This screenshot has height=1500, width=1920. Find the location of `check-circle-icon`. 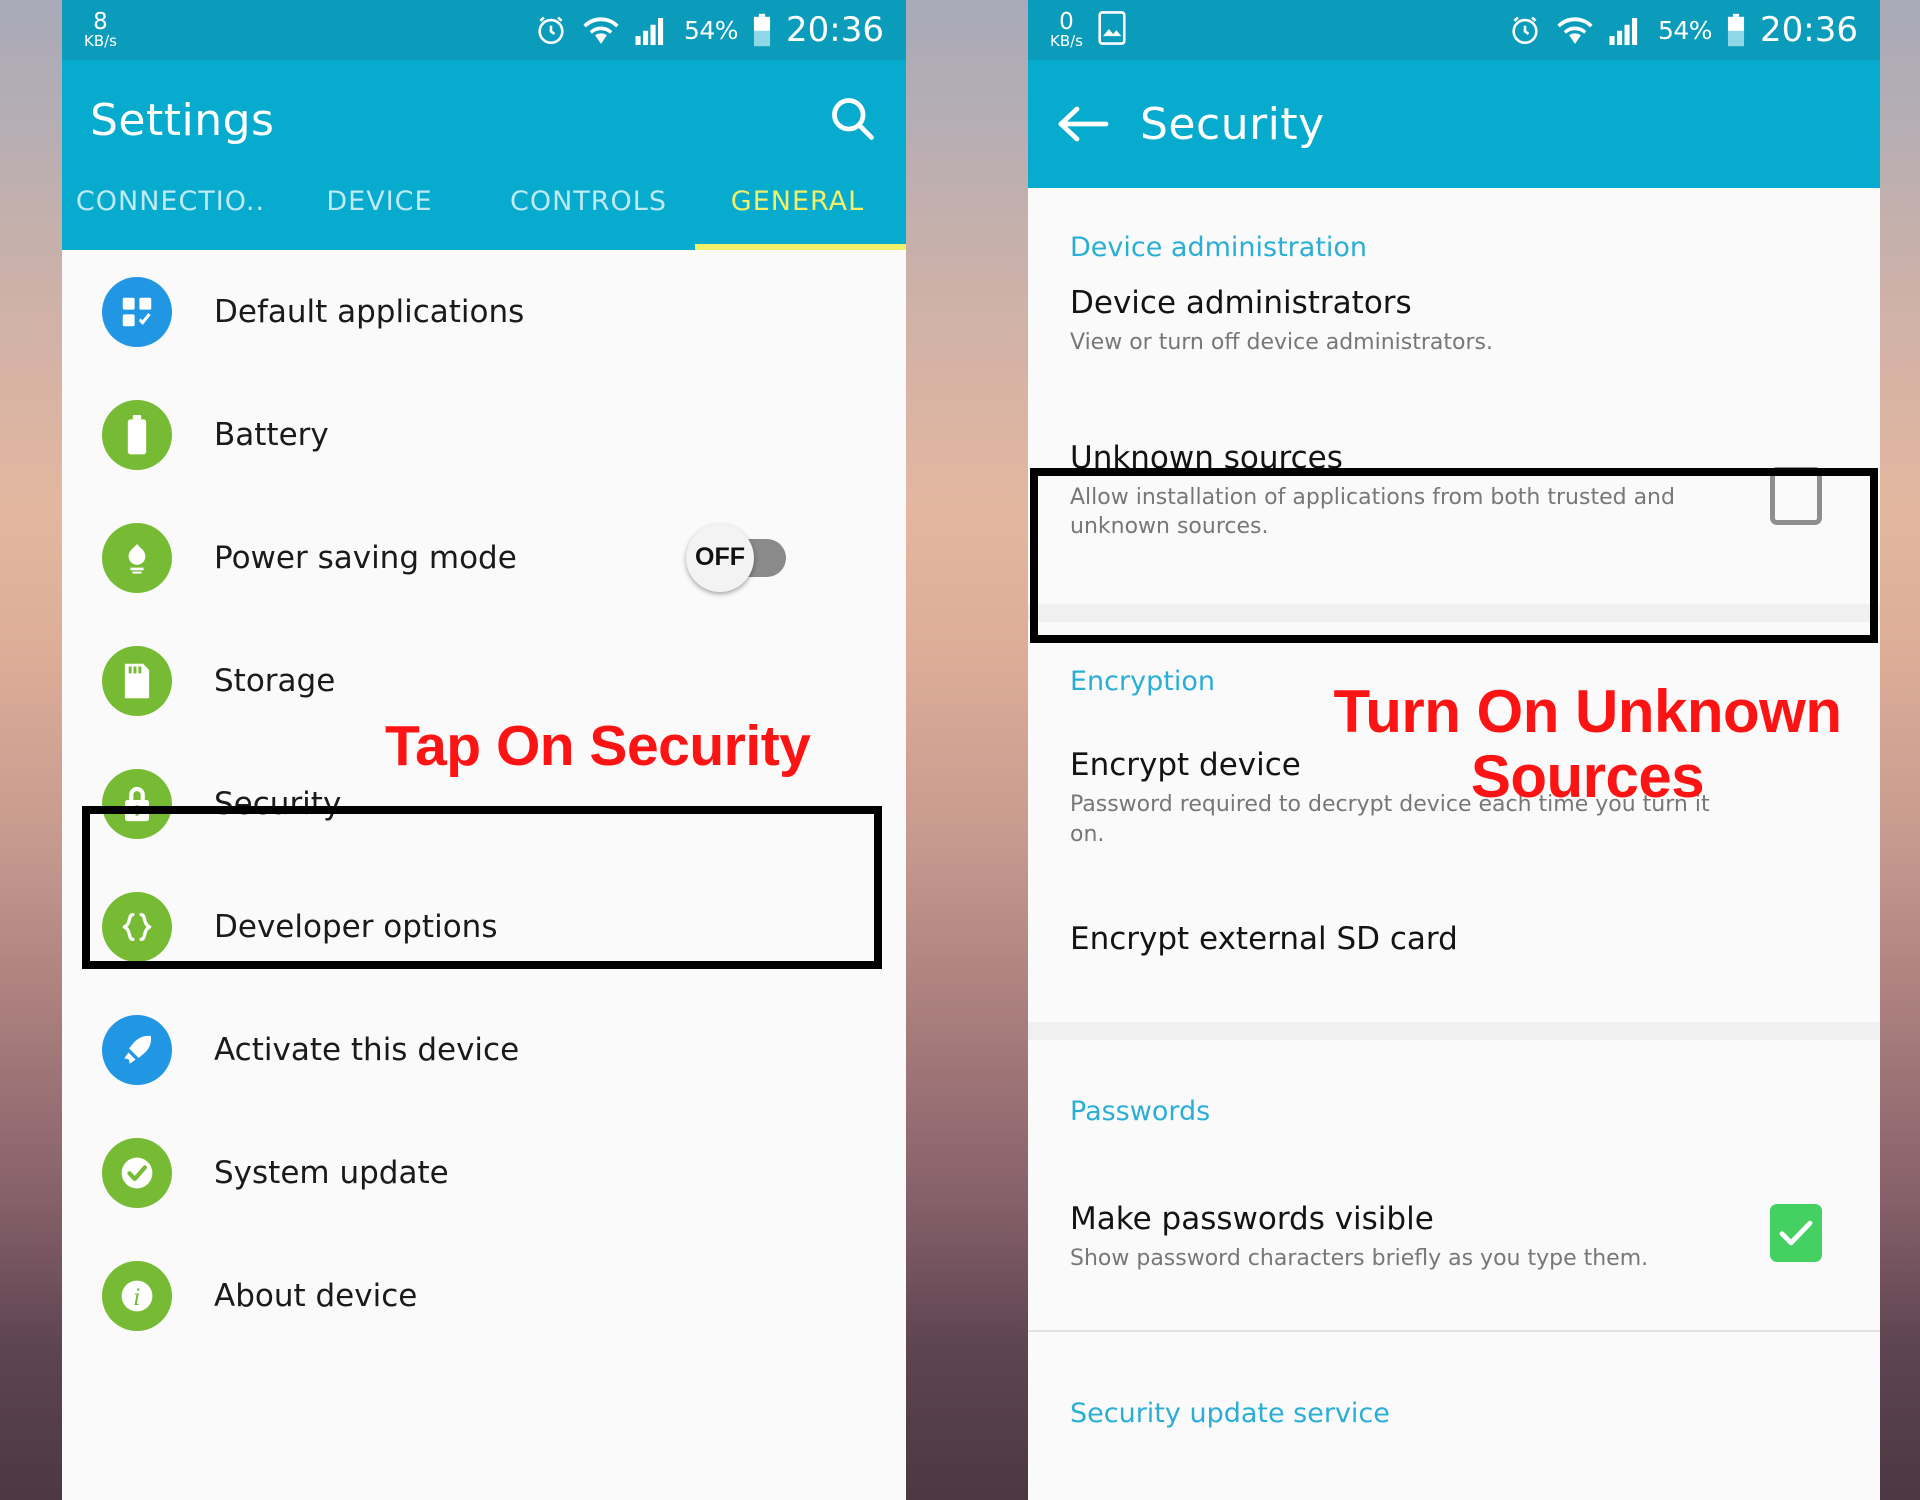

check-circle-icon is located at coordinates (137, 1172).